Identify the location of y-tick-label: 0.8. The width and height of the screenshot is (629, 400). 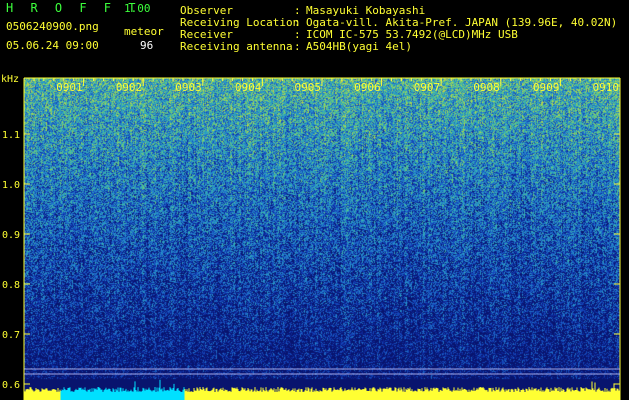
(11, 285).